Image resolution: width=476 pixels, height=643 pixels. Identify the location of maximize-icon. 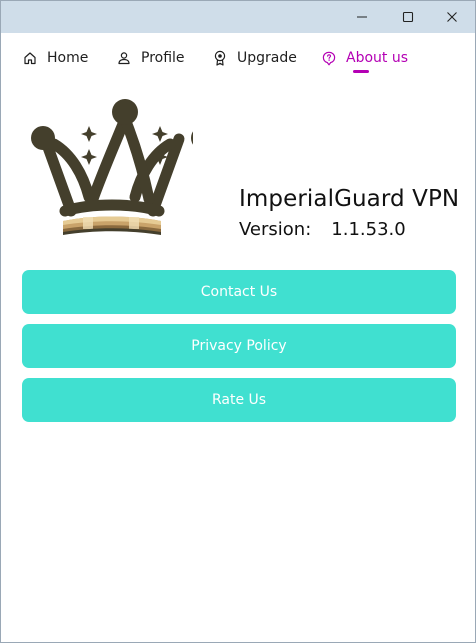
(408, 17).